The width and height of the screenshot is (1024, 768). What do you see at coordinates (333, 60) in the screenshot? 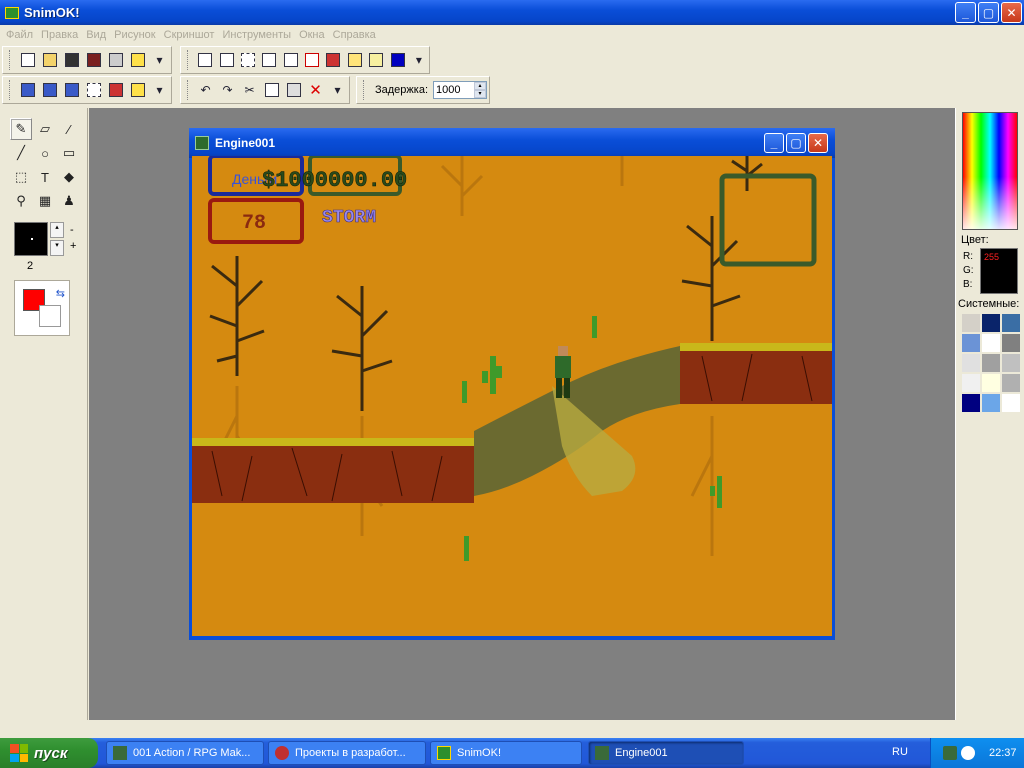
I see `cursor-icon` at bounding box center [333, 60].